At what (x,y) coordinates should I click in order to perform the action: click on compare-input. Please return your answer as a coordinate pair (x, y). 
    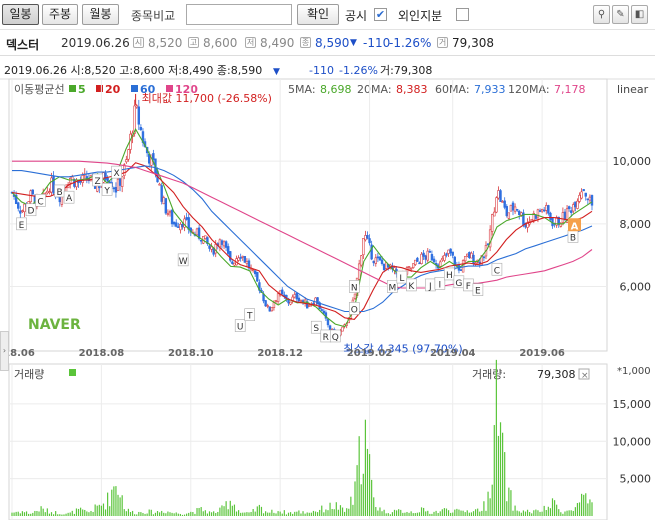
    Looking at the image, I should click on (239, 14).